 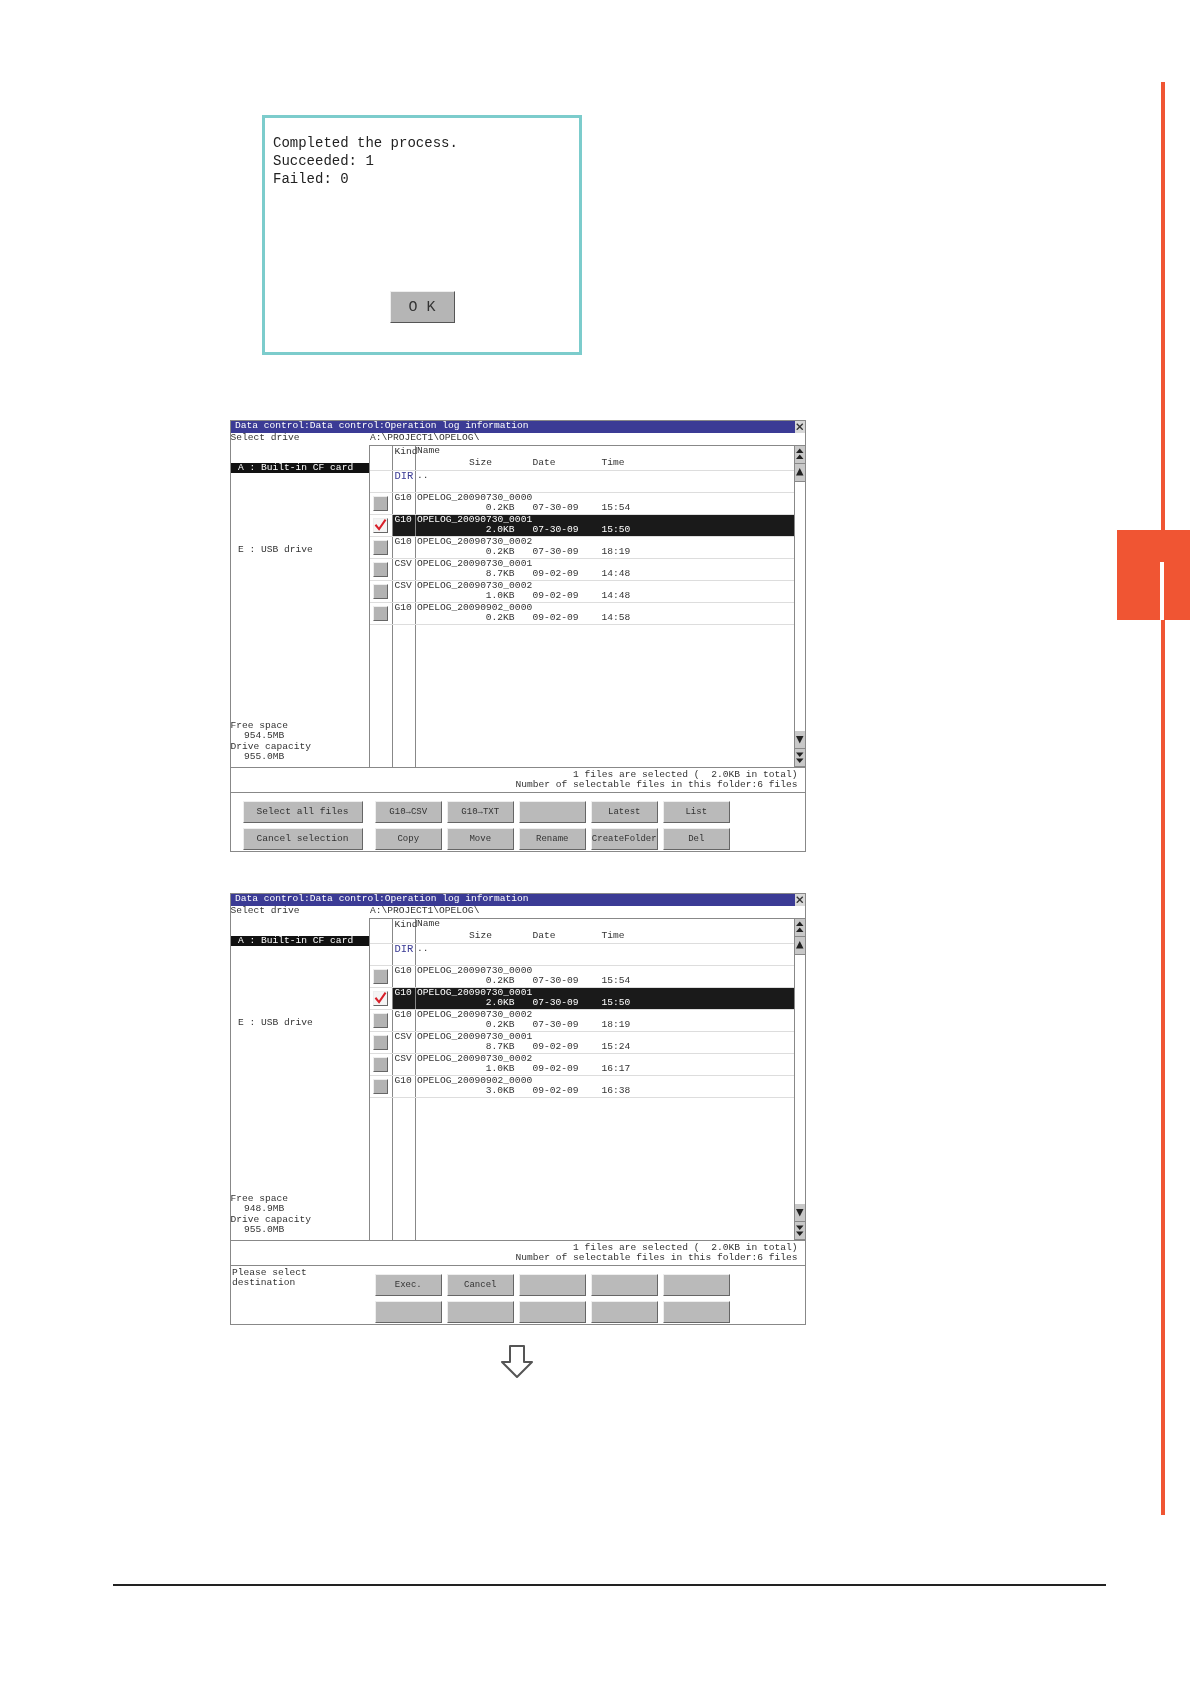 What do you see at coordinates (581, 1064) in the screenshot?
I see `file-row: CSV OPELOG_20090730_0002 1.0KB 09-02-09 16:17` at bounding box center [581, 1064].